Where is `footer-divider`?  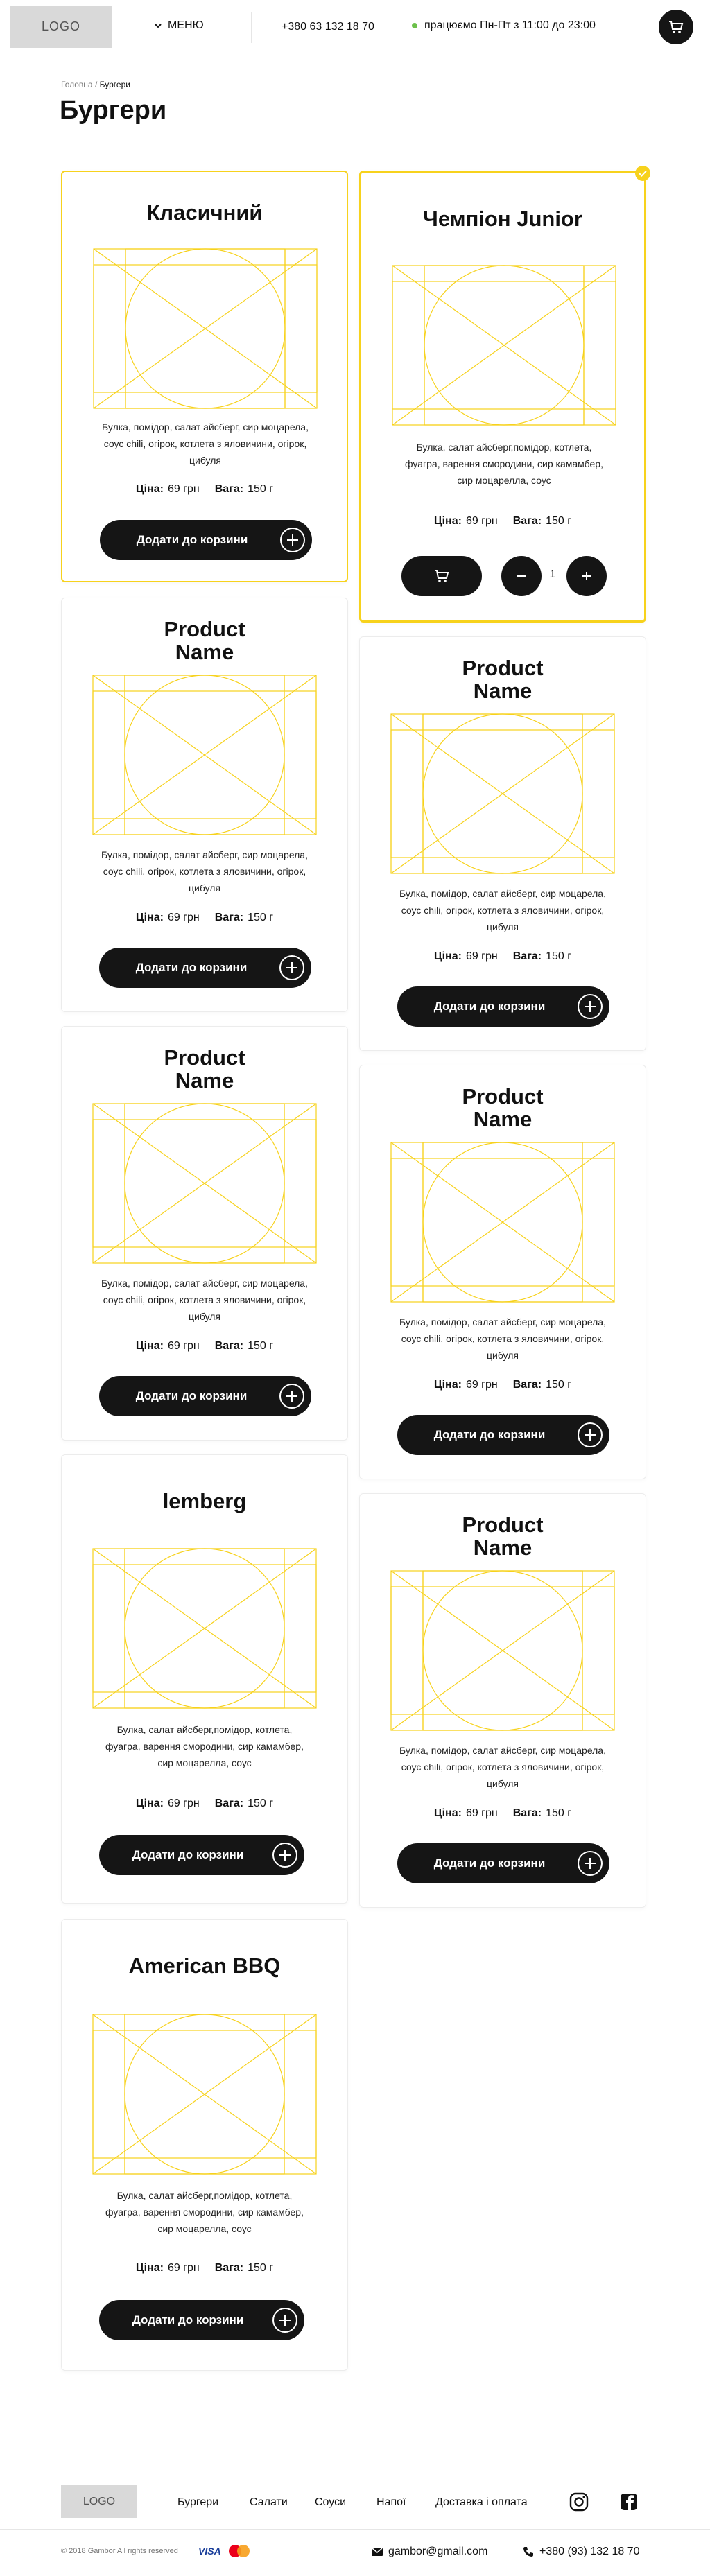
footer-divider is located at coordinates (355, 2529).